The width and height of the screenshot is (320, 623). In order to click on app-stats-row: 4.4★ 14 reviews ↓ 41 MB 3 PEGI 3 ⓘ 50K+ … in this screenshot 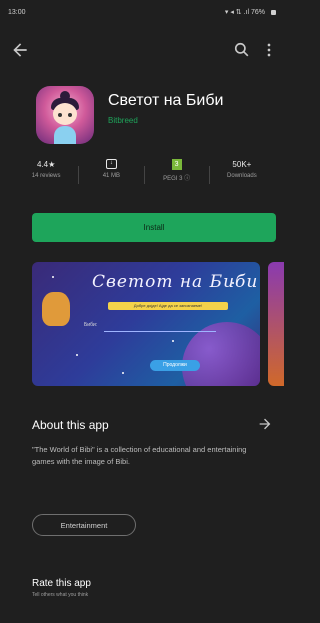, I will do `click(144, 176)`.